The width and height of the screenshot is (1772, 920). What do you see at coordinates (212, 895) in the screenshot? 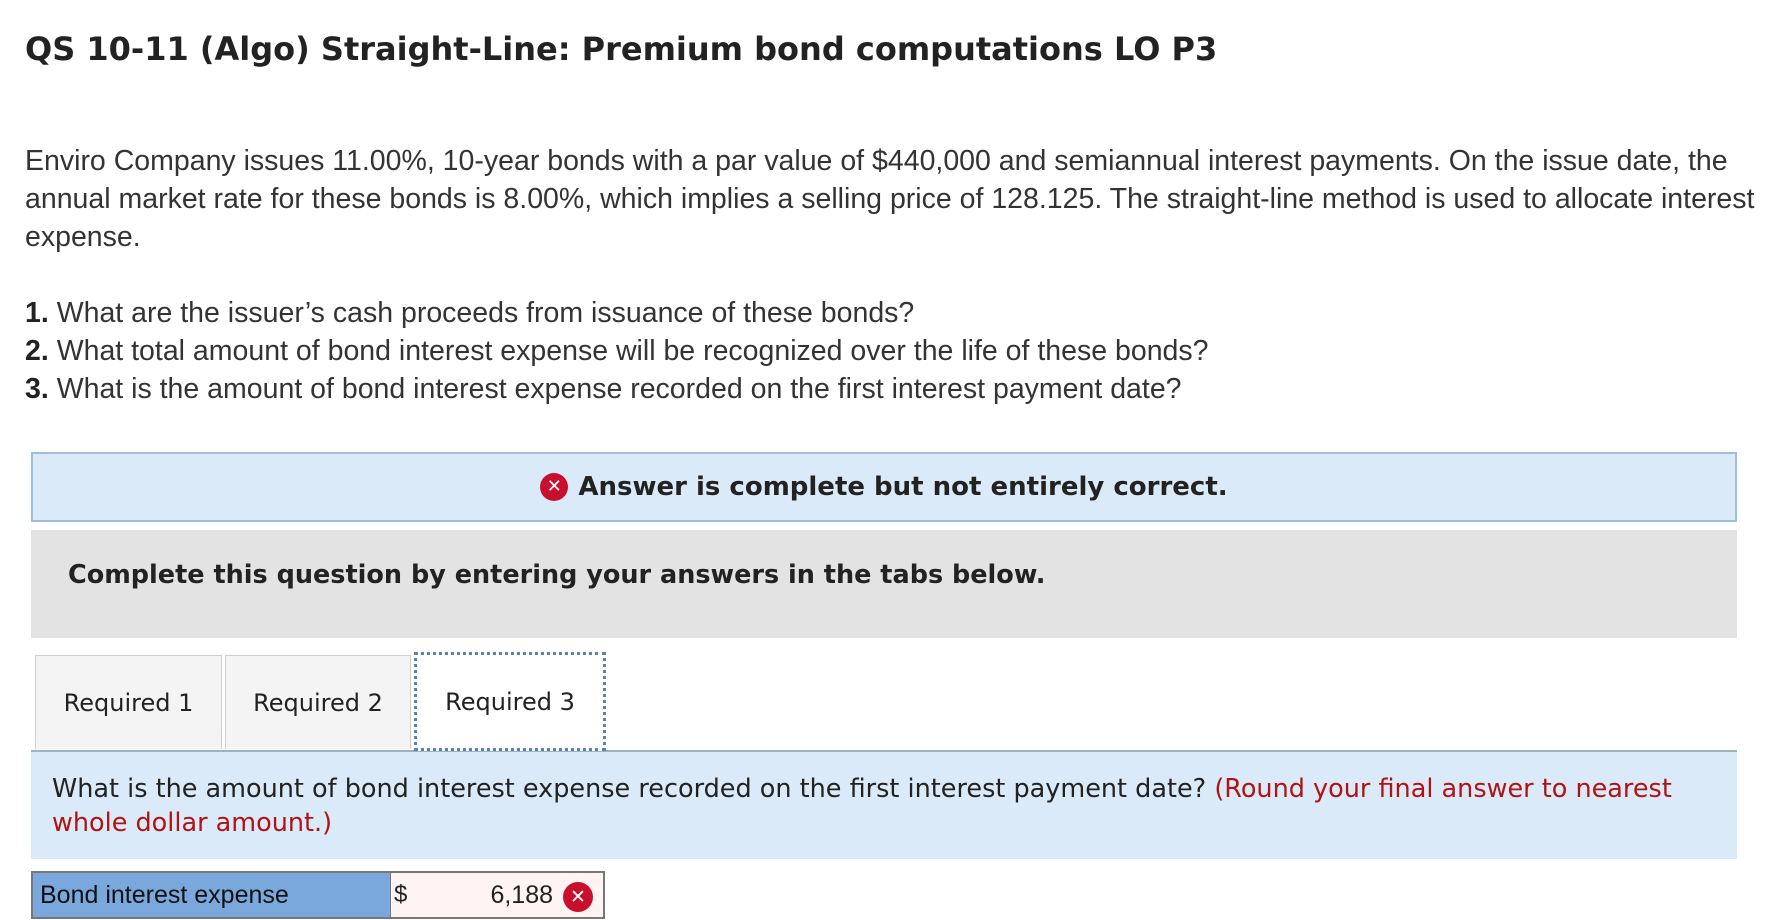
I see `answer-label: Bond interest expense` at bounding box center [212, 895].